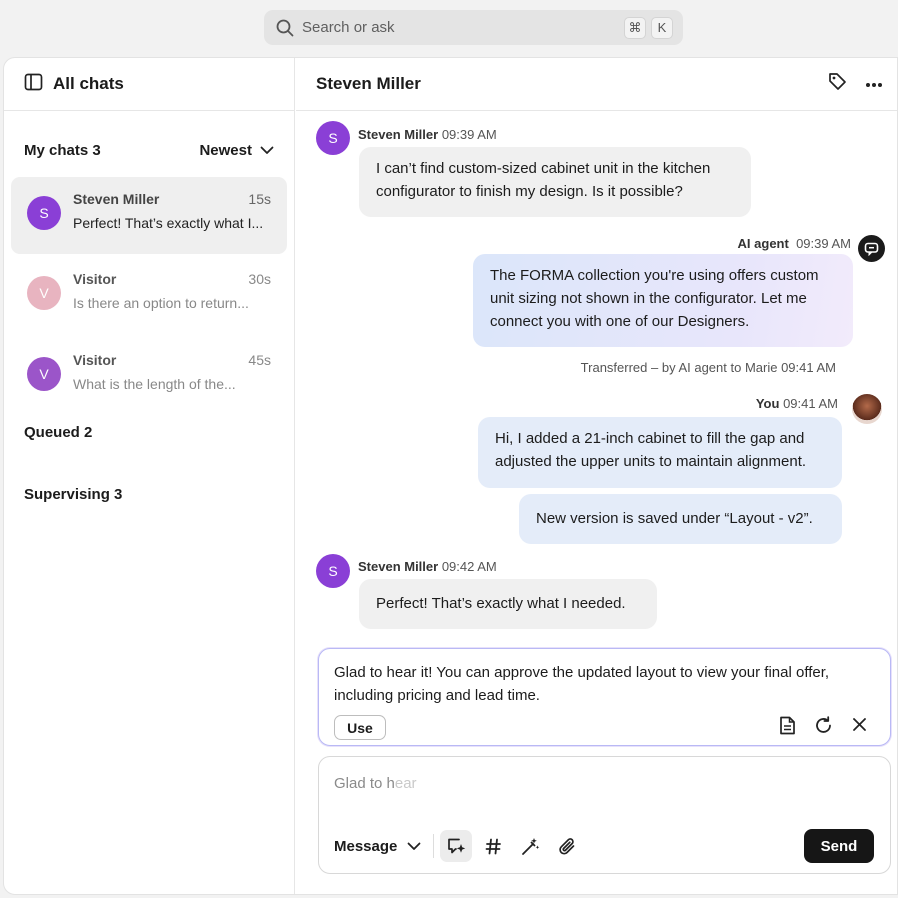 This screenshot has width=898, height=898. What do you see at coordinates (427, 134) in the screenshot?
I see `message-meta: Steven Miller 09:39 AM` at bounding box center [427, 134].